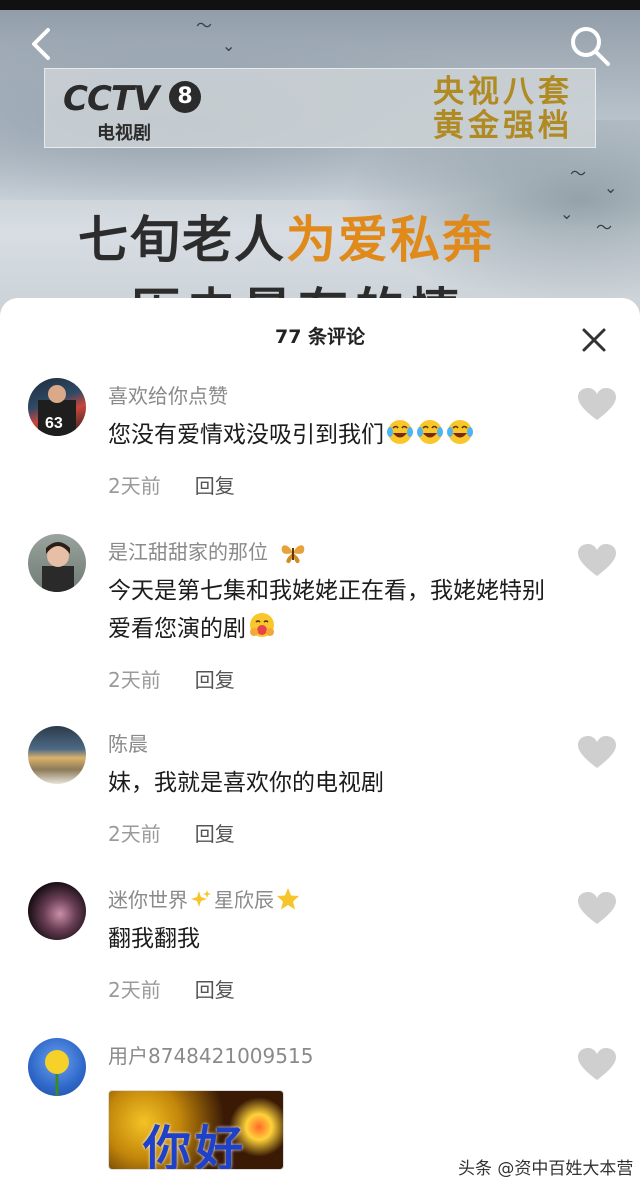 The image size is (640, 1189). What do you see at coordinates (54, 423) in the screenshot?
I see `svg-text: 63` at bounding box center [54, 423].